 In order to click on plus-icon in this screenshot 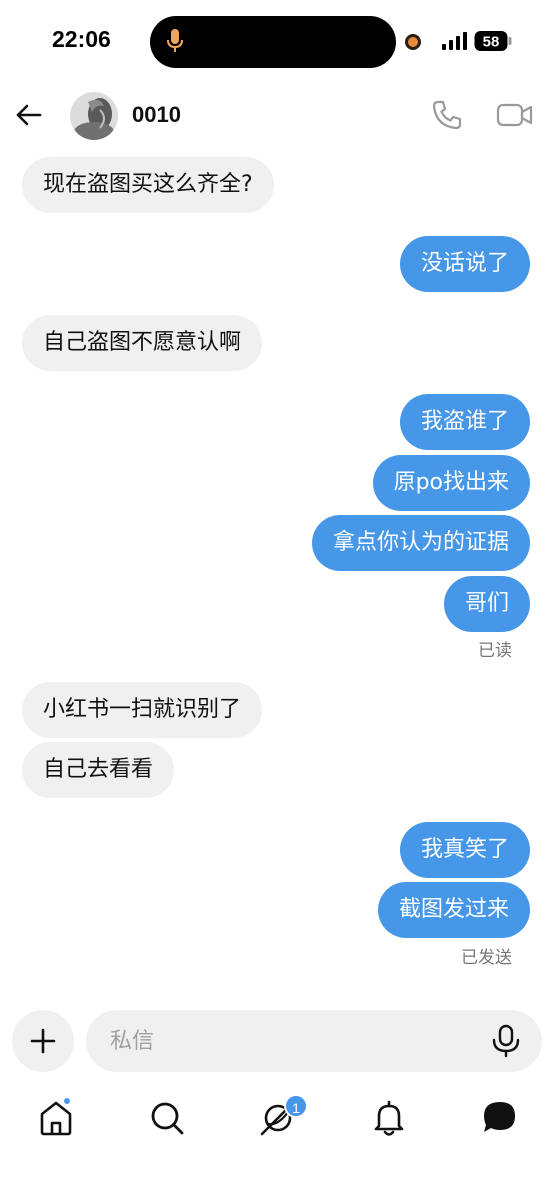, I will do `click(43, 1041)`.